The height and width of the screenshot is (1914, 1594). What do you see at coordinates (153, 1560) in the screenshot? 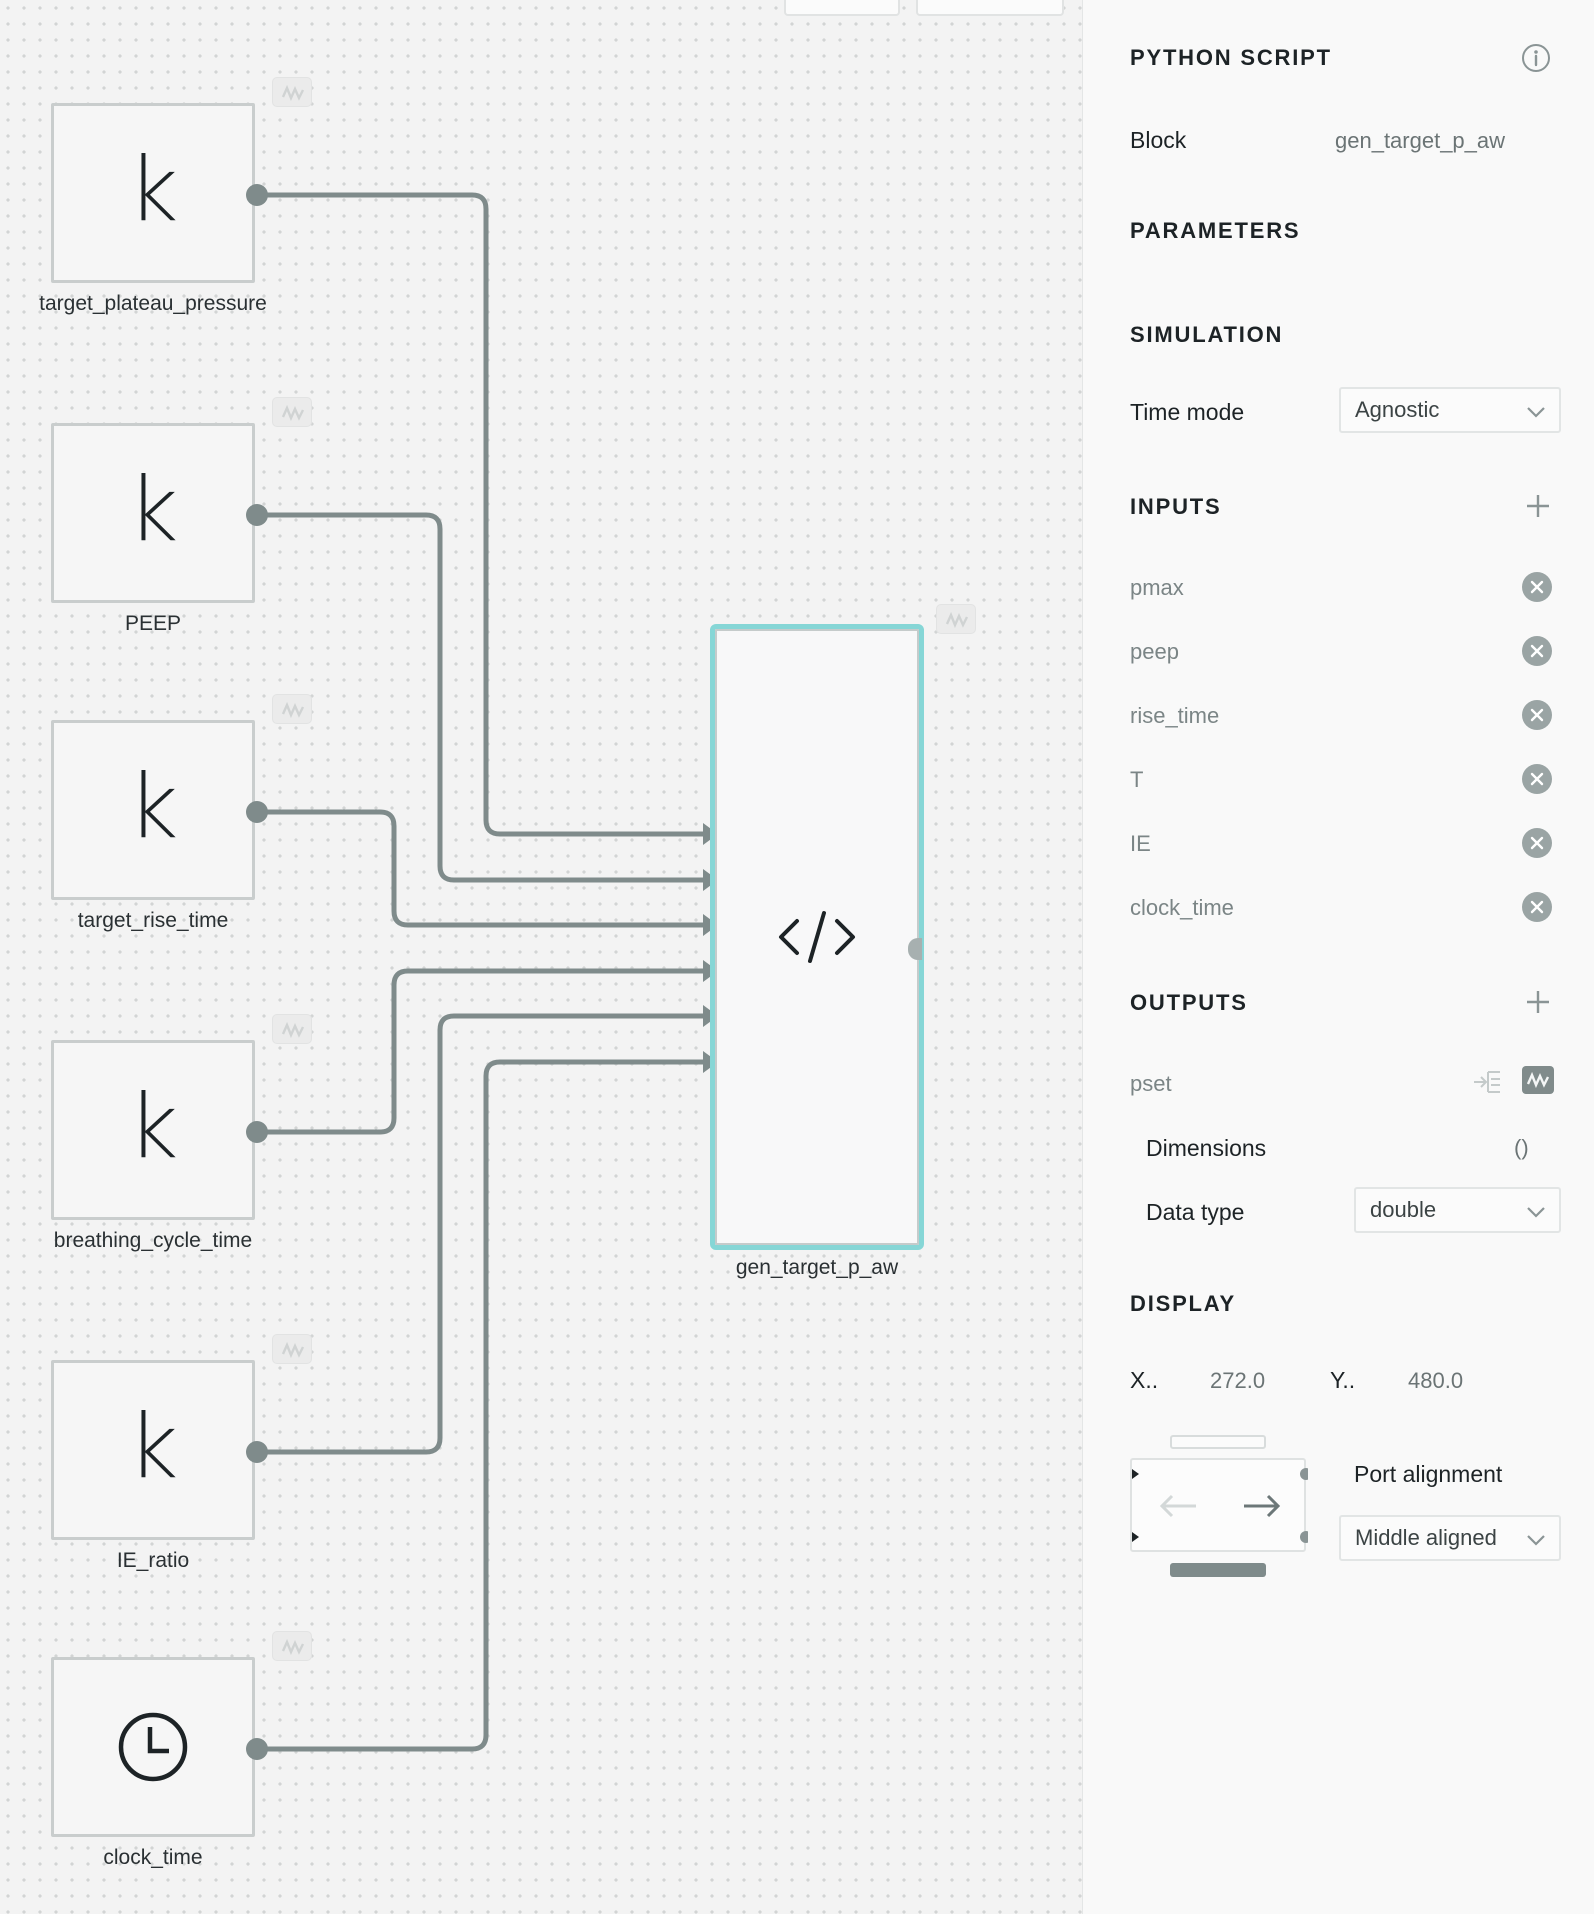
I see `block-label: IE_ratio` at bounding box center [153, 1560].